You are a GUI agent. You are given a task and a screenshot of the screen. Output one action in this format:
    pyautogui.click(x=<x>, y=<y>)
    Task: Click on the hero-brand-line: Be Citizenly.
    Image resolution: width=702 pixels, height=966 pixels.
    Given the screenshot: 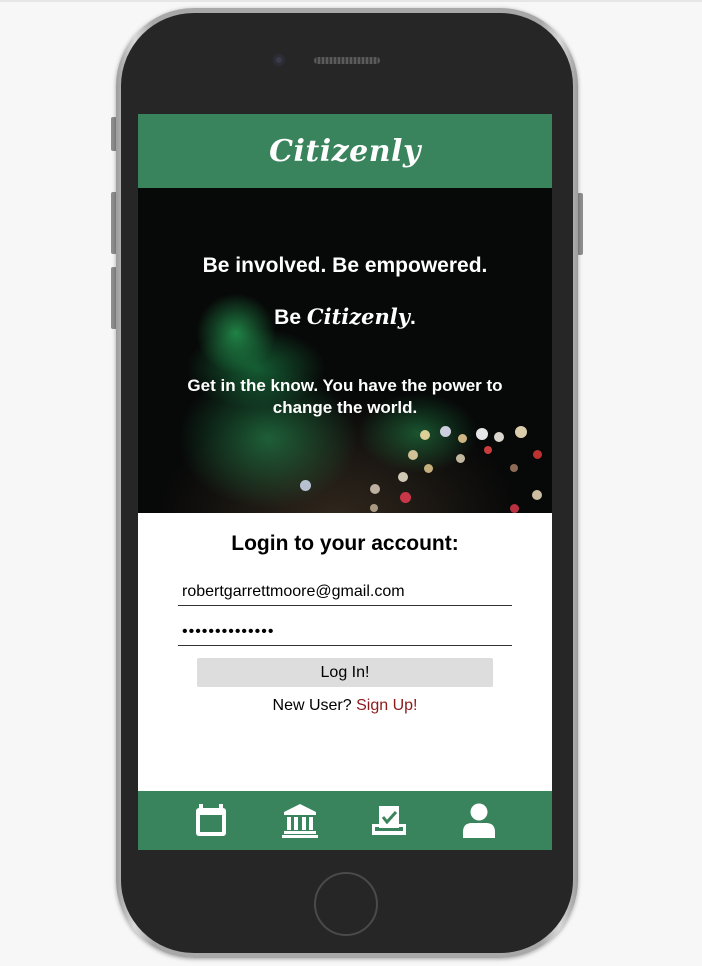 What is the action you would take?
    pyautogui.click(x=345, y=317)
    